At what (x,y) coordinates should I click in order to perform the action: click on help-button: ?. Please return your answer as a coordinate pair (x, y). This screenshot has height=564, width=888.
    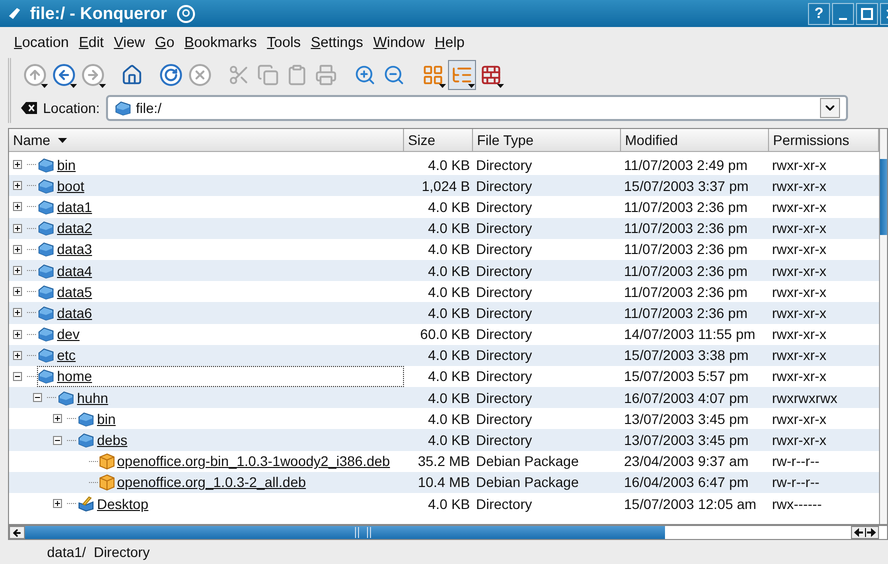
    Looking at the image, I should click on (819, 13).